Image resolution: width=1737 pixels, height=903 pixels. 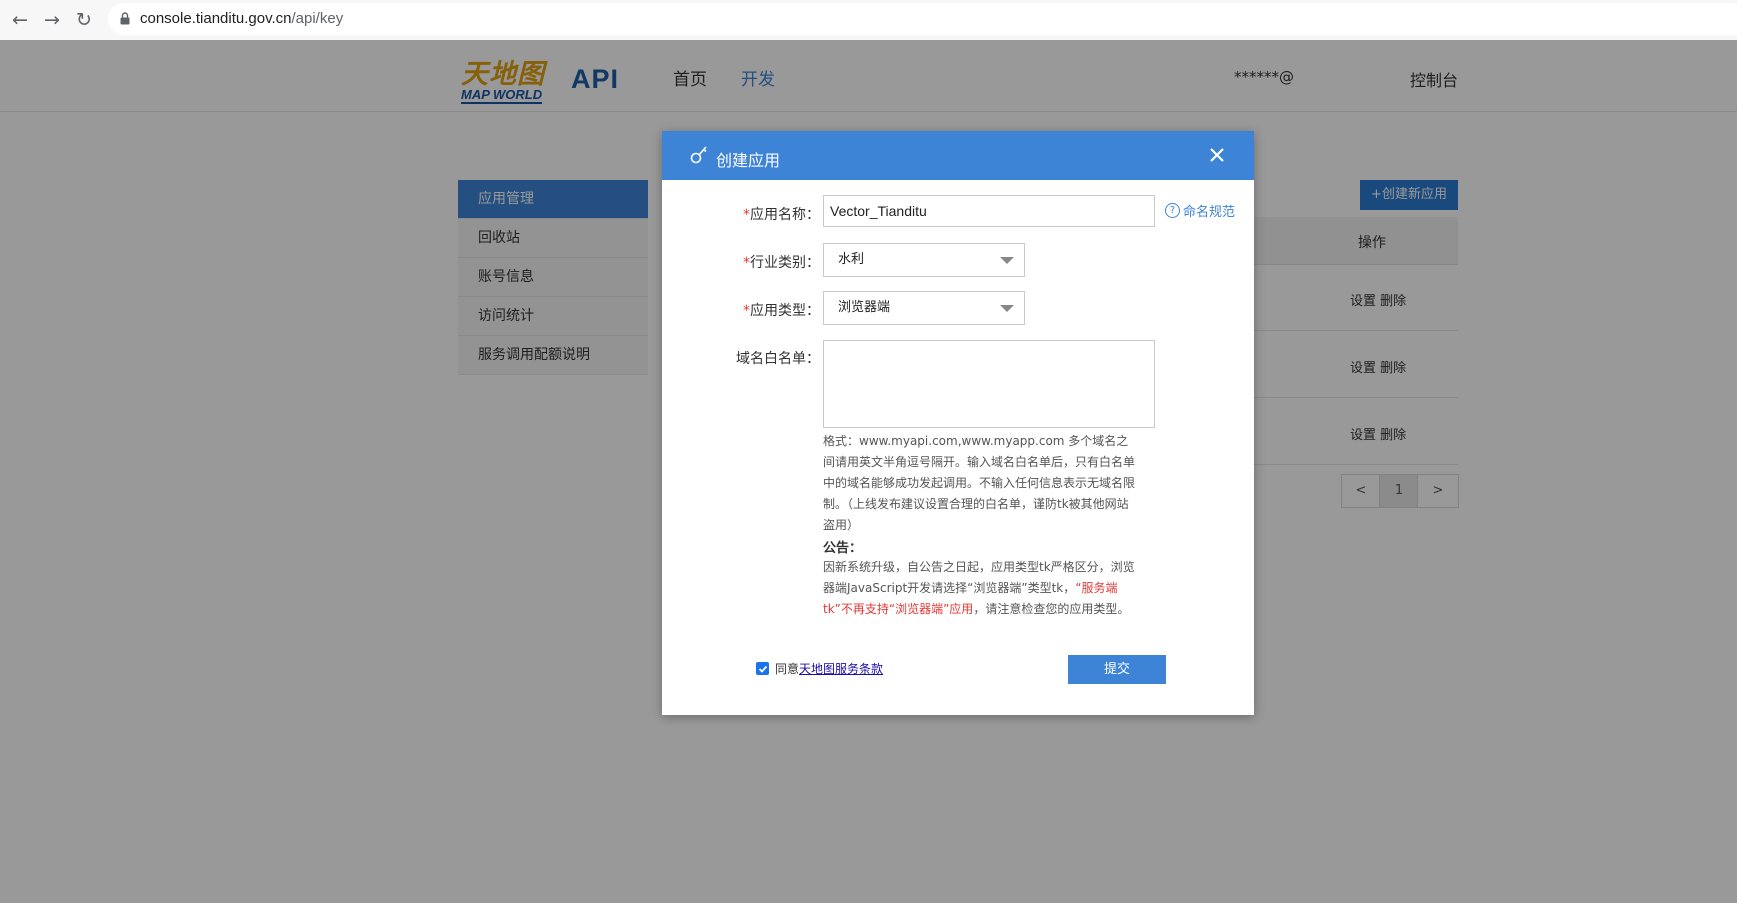 What do you see at coordinates (989, 211) in the screenshot?
I see `app-name-input: Vector_Tianditu` at bounding box center [989, 211].